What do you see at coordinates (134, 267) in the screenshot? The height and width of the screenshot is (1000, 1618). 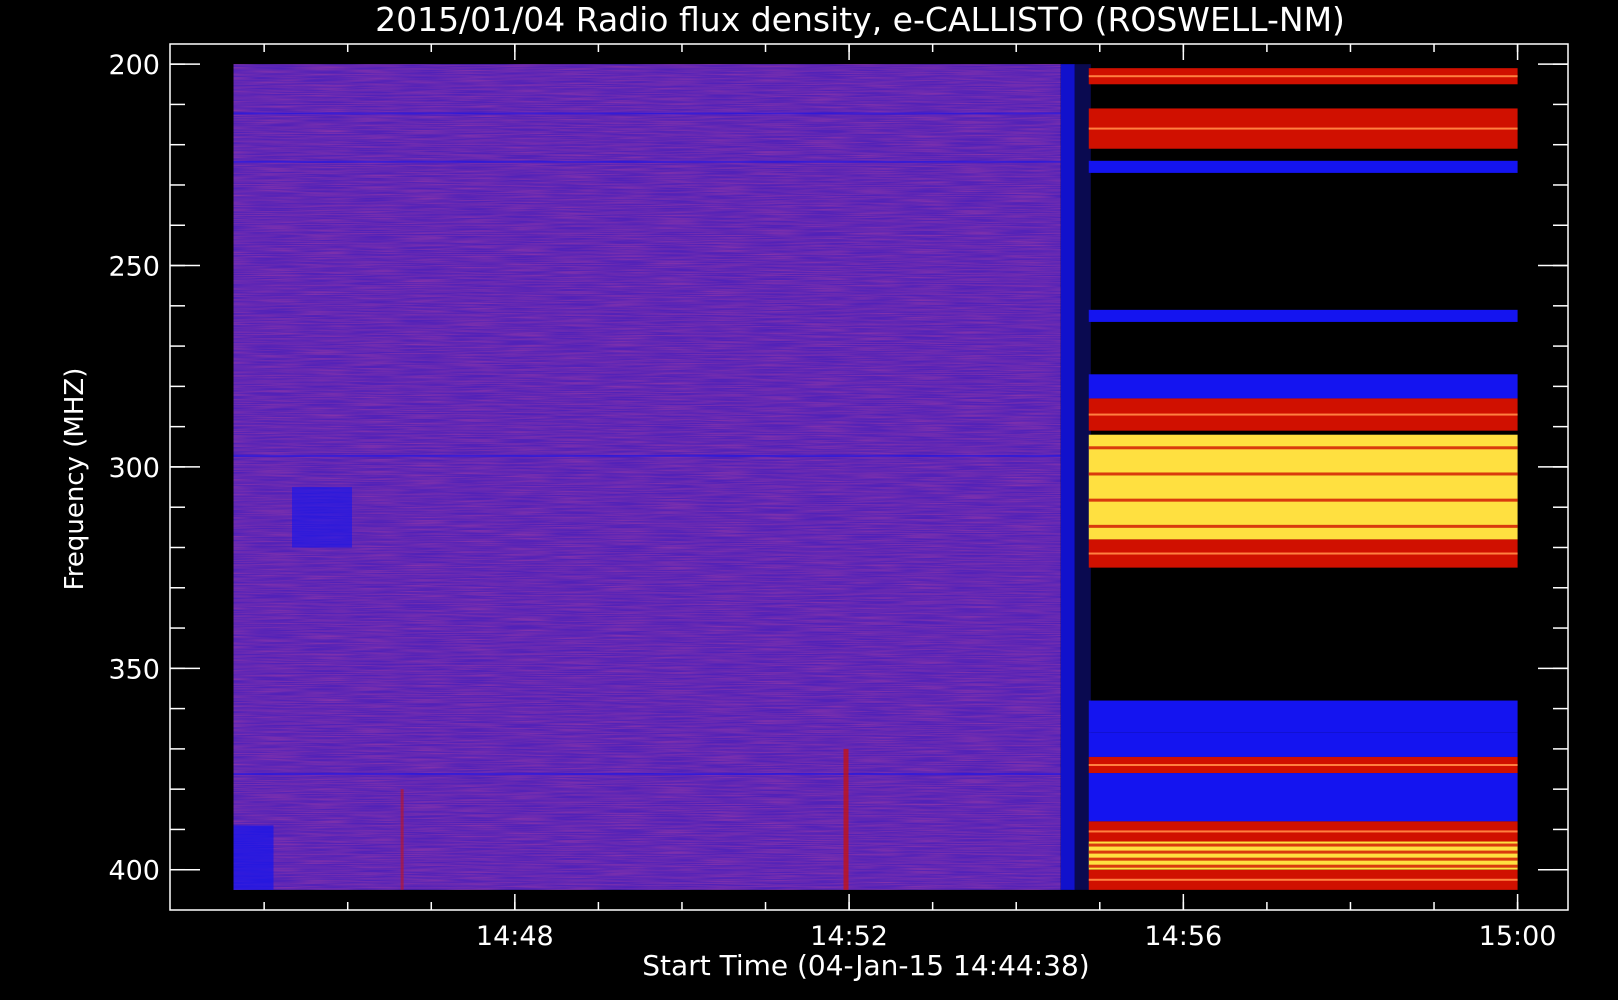 I see `y-tick-label: 250` at bounding box center [134, 267].